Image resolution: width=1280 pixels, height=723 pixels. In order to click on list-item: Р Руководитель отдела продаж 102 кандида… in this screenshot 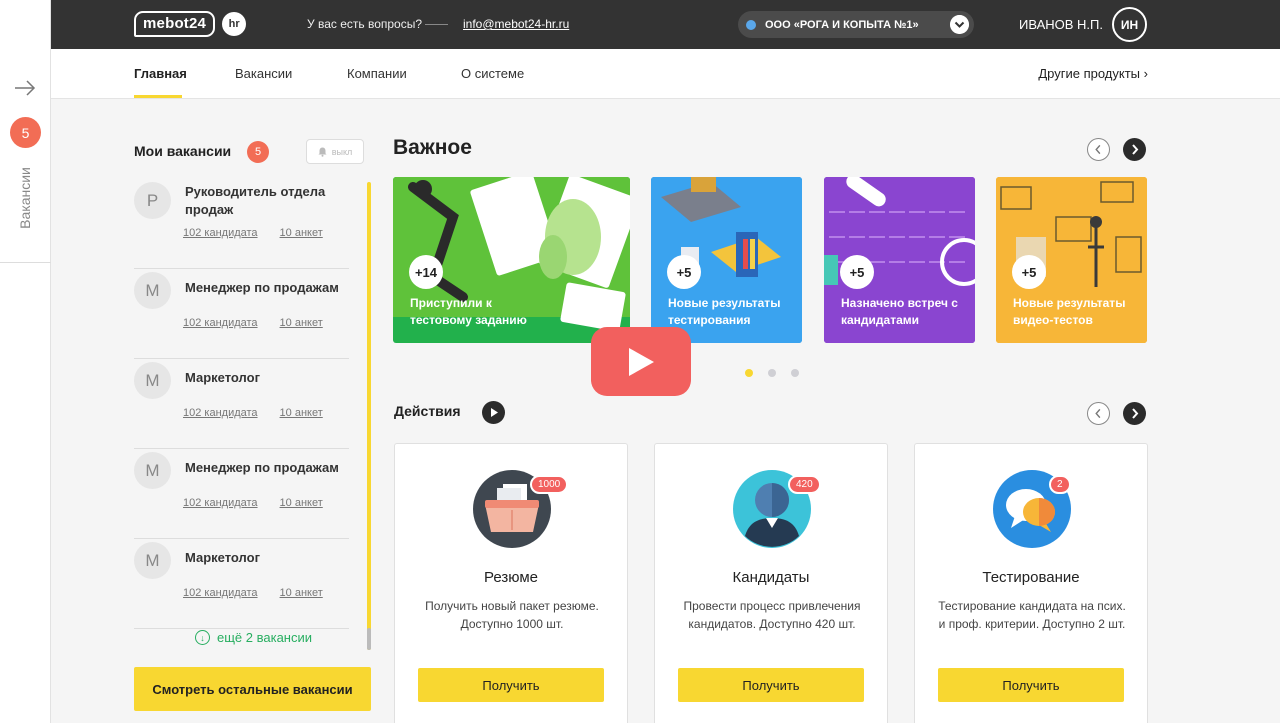, I will do `click(241, 224)`.